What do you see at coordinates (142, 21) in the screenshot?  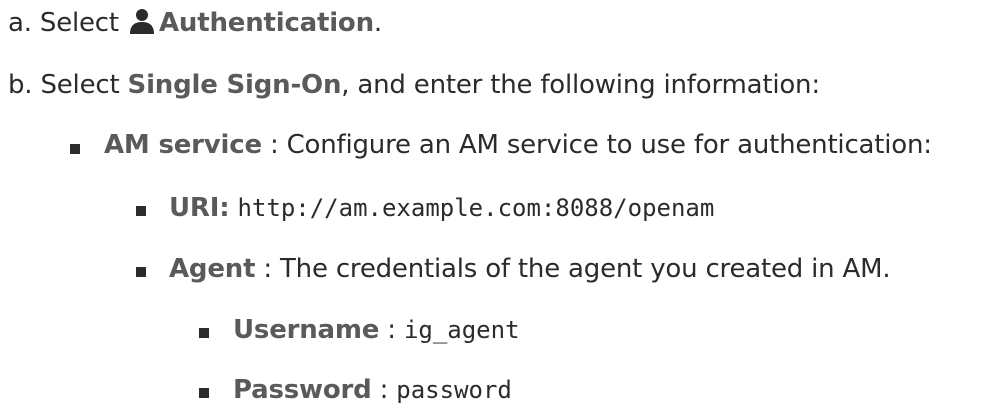 I see `person-icon` at bounding box center [142, 21].